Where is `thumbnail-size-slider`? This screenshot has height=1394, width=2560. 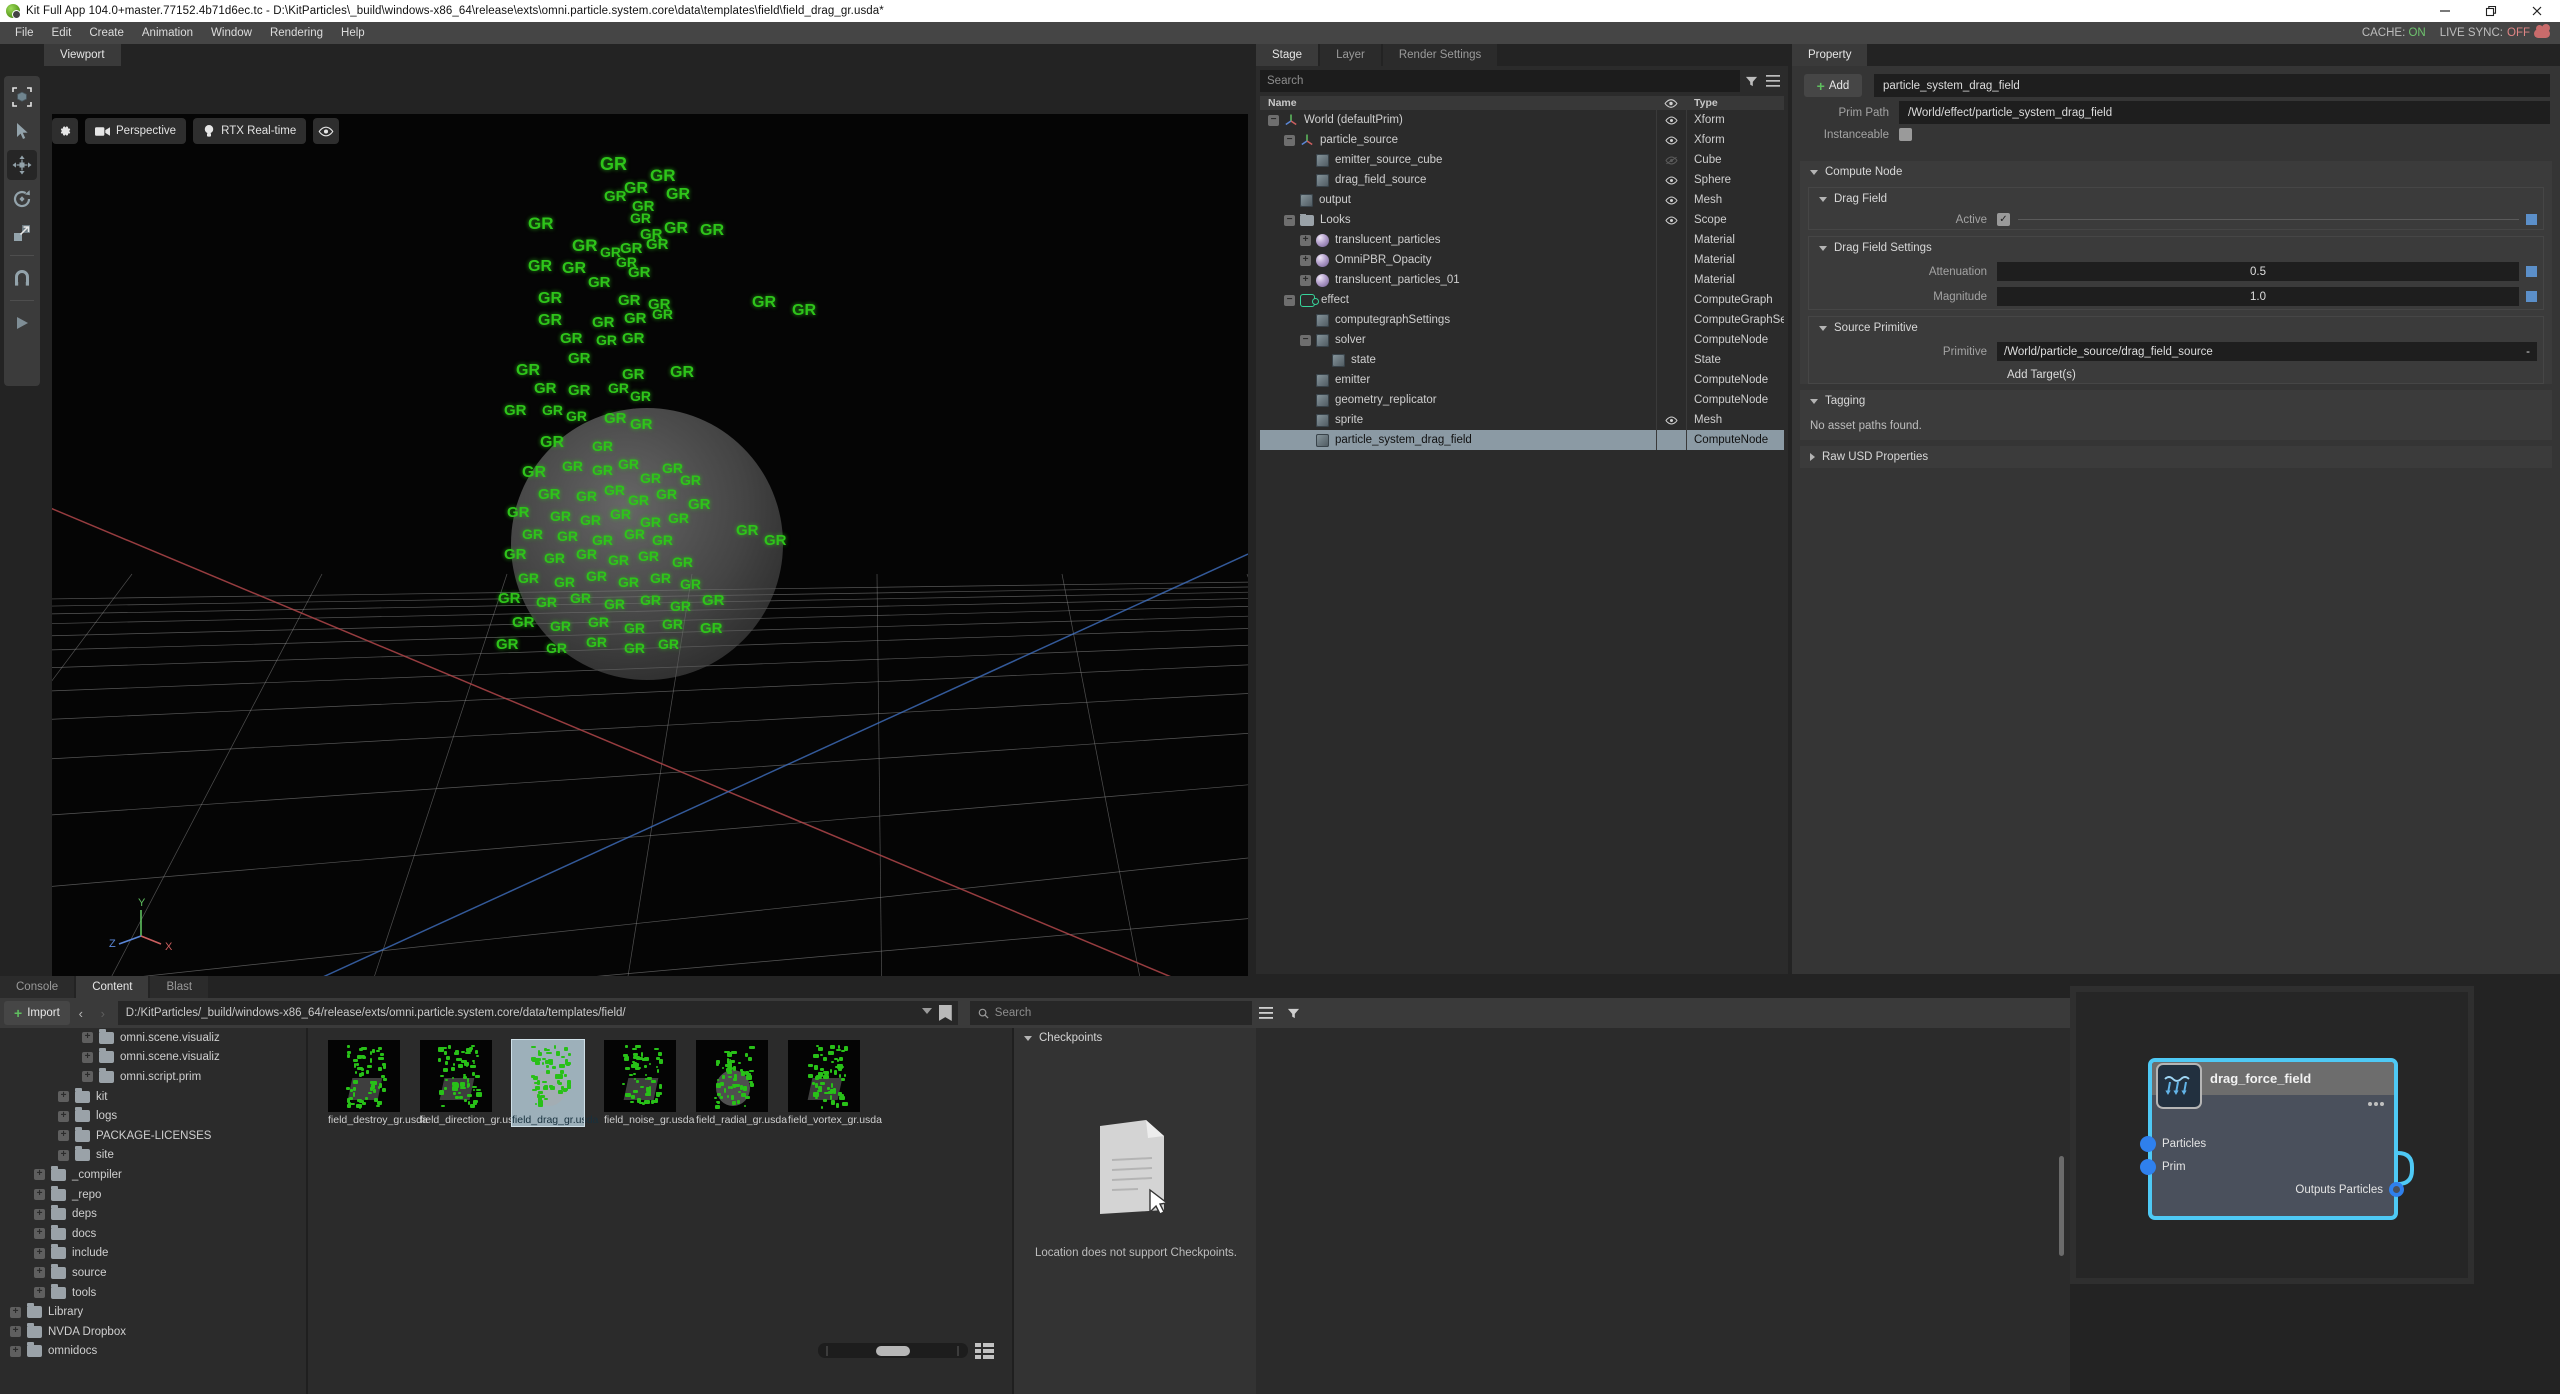
thumbnail-size-slider is located at coordinates (893, 1350).